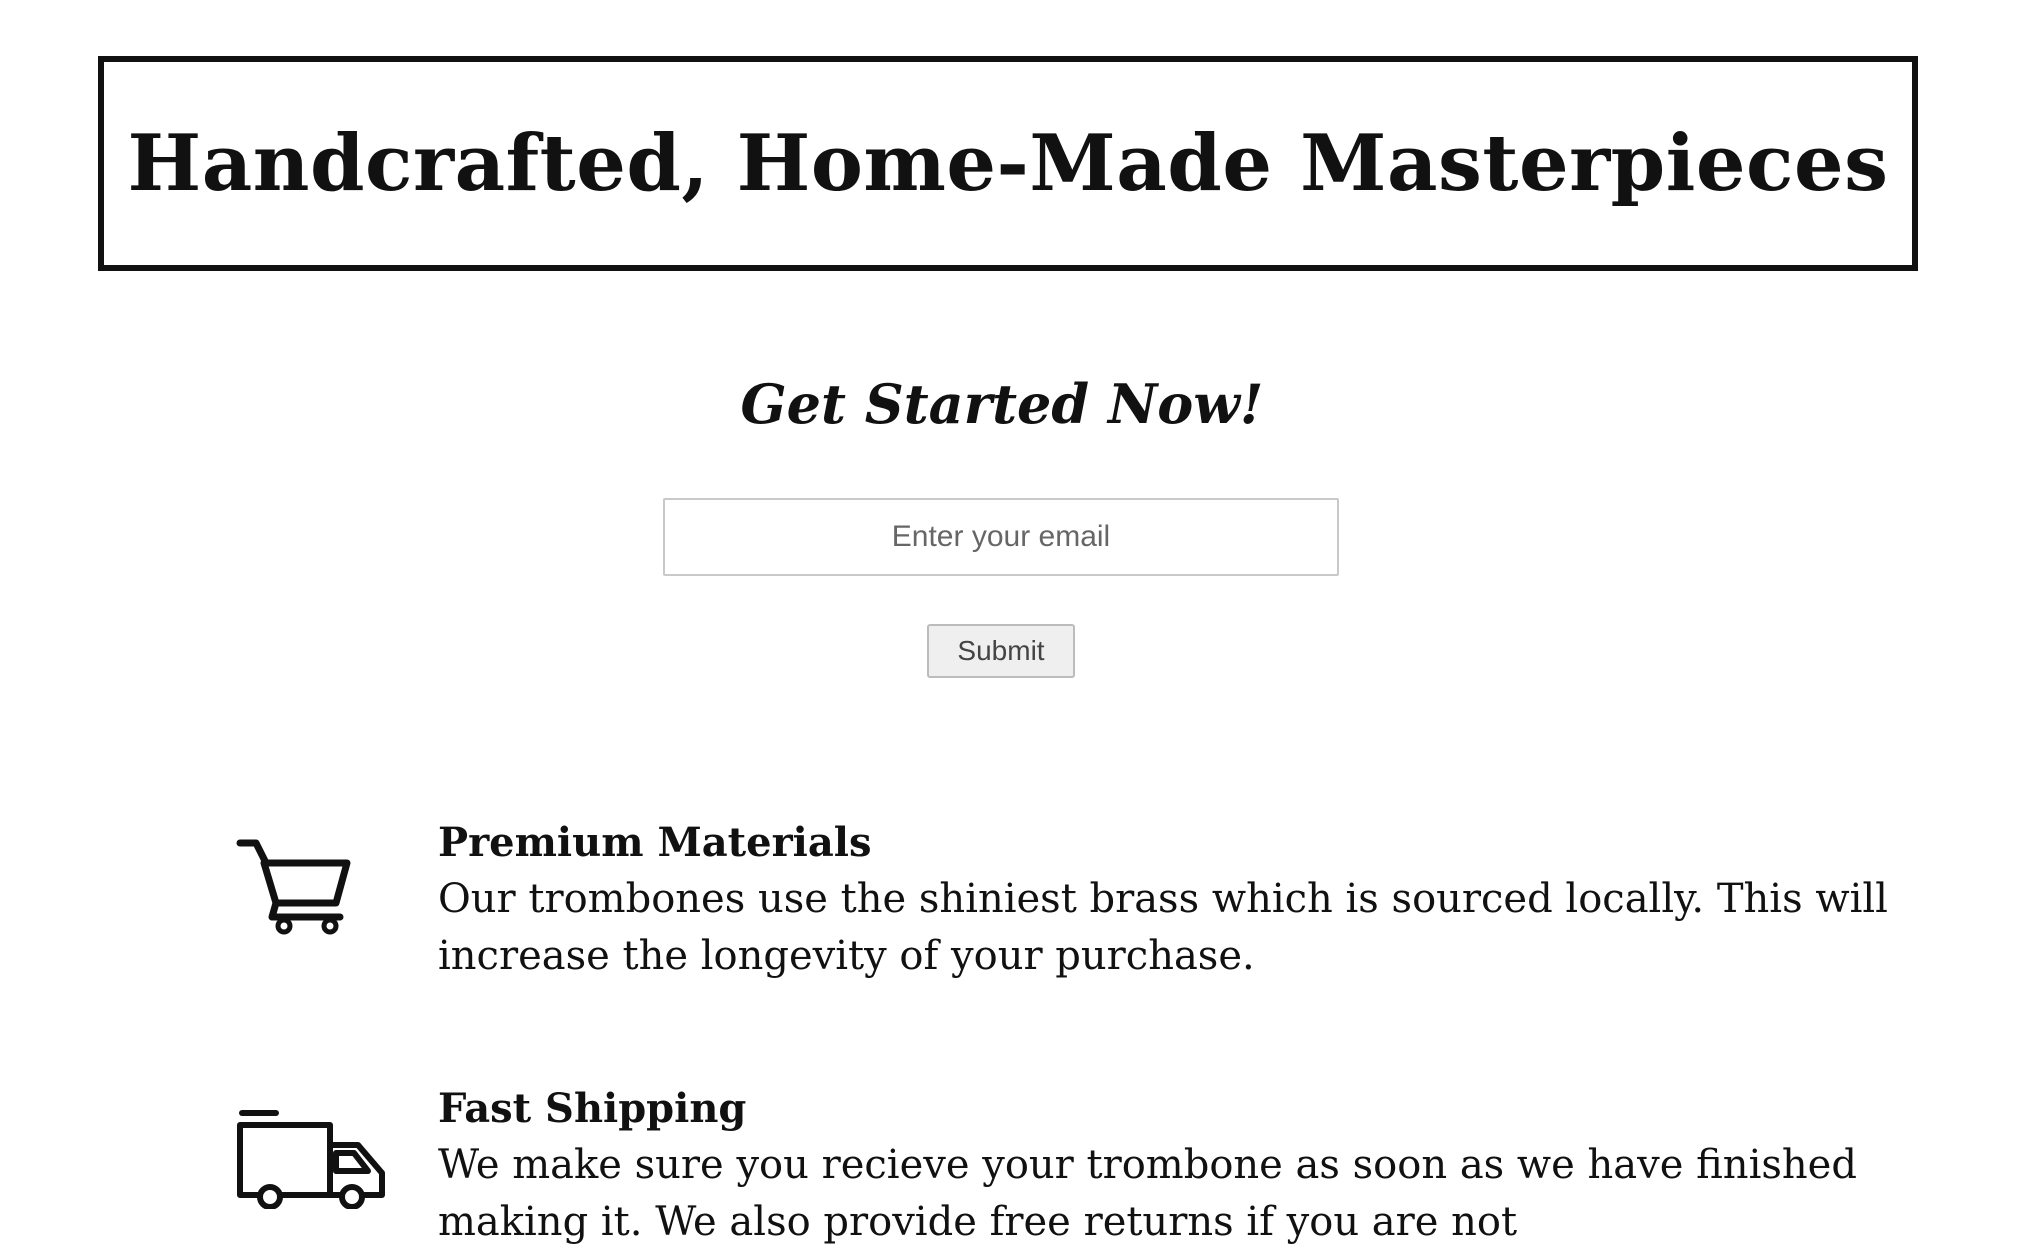  Describe the element at coordinates (655, 842) in the screenshot. I see `feature-title: Premium Materials` at that location.